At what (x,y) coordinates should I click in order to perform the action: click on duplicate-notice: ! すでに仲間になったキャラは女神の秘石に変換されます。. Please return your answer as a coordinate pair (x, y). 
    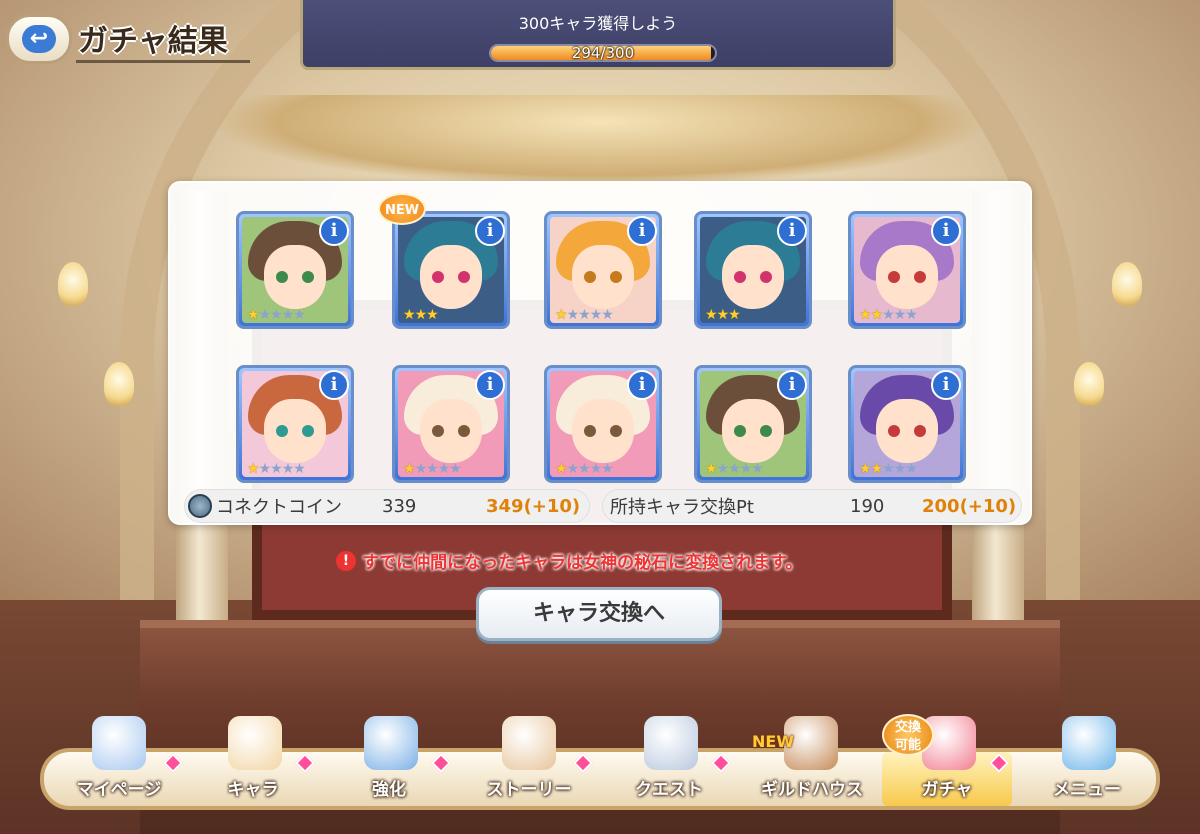
    Looking at the image, I should click on (569, 560).